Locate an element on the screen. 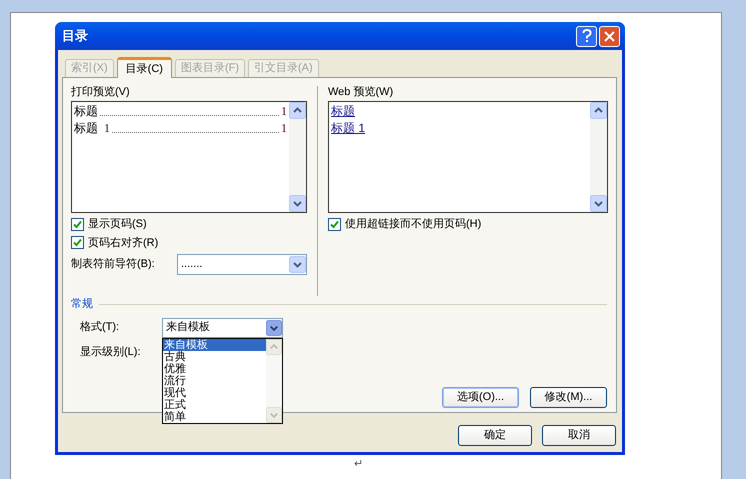 This screenshot has width=746, height=479. dropdown-option: 现代 is located at coordinates (214, 393).